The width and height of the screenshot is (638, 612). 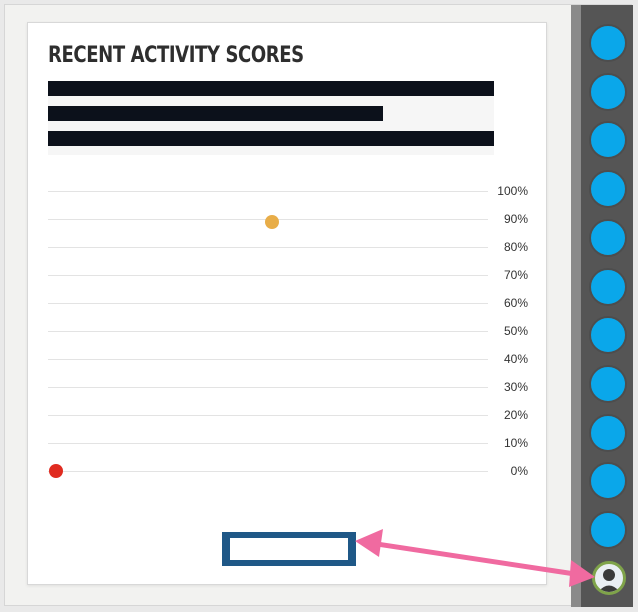 What do you see at coordinates (515, 247) in the screenshot?
I see `y-tick-label: 80%` at bounding box center [515, 247].